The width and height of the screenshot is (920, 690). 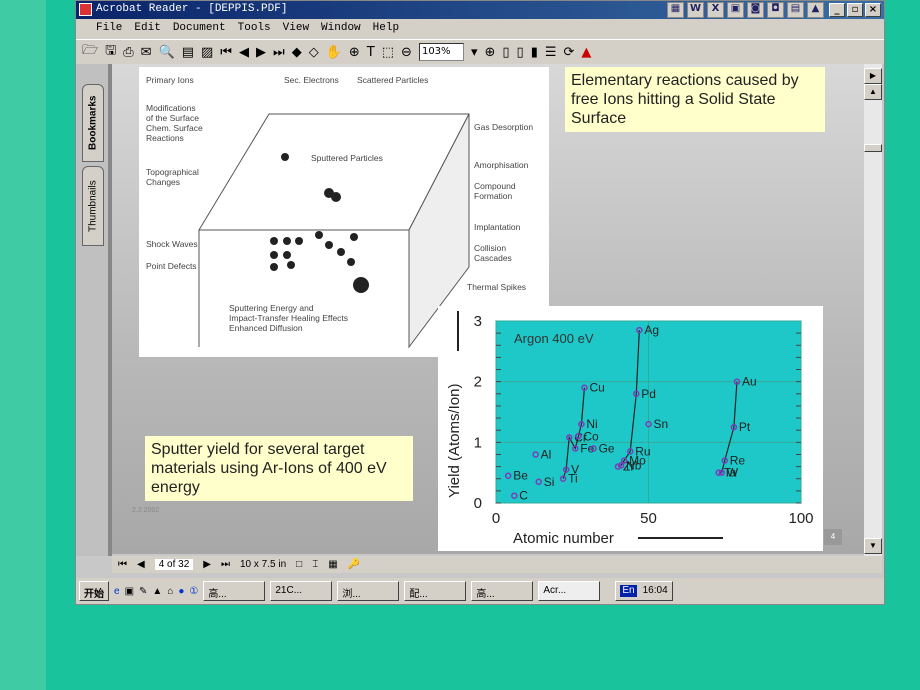 I want to click on data-label-V: V, so click(x=575, y=470).